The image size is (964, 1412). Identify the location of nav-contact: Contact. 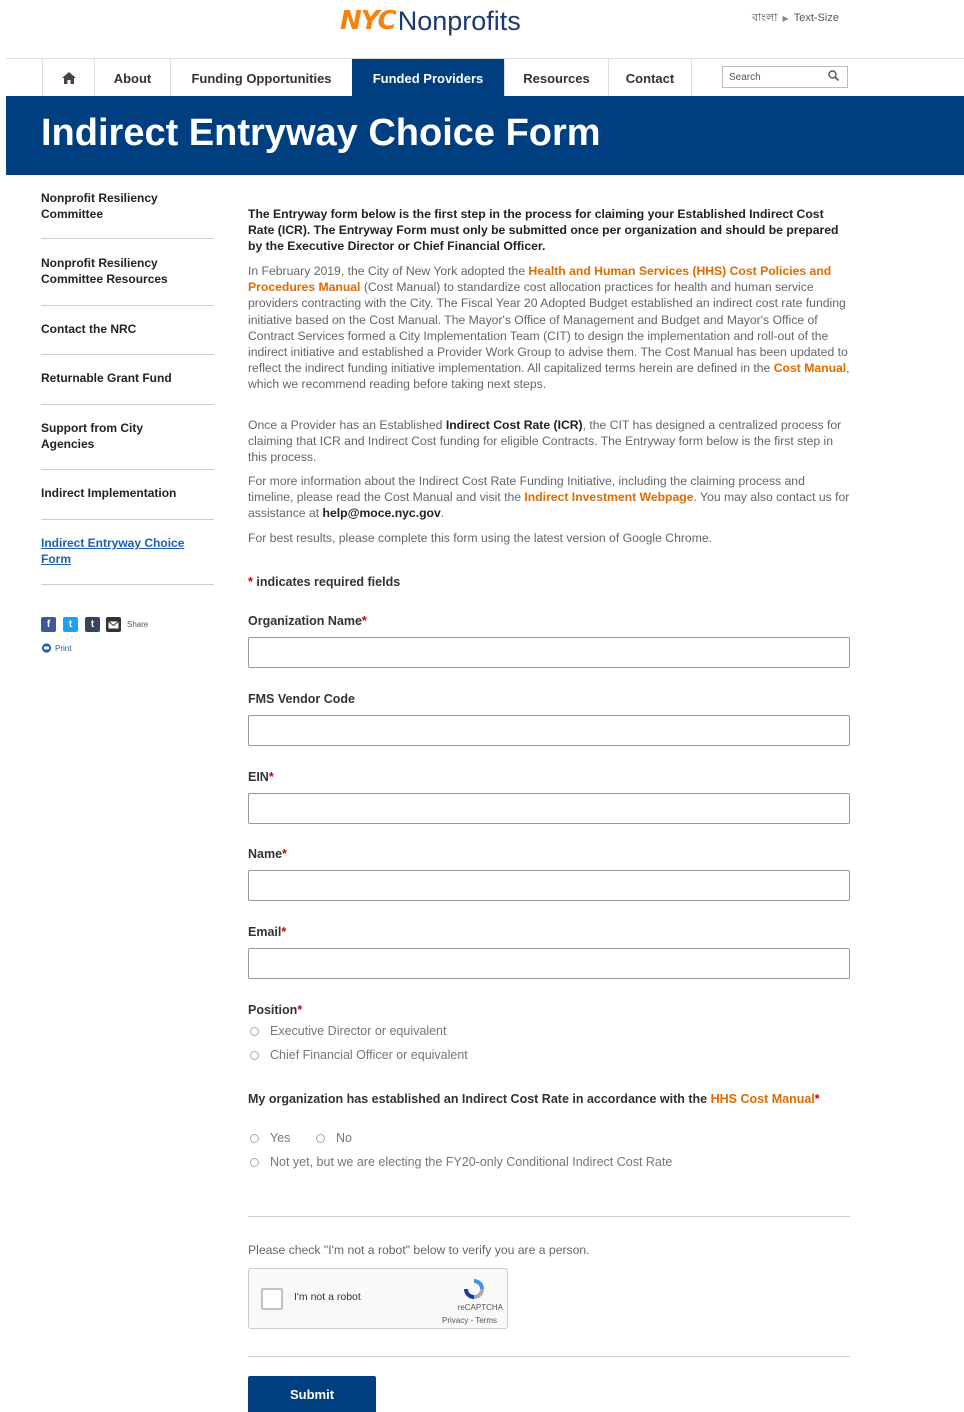
(650, 78).